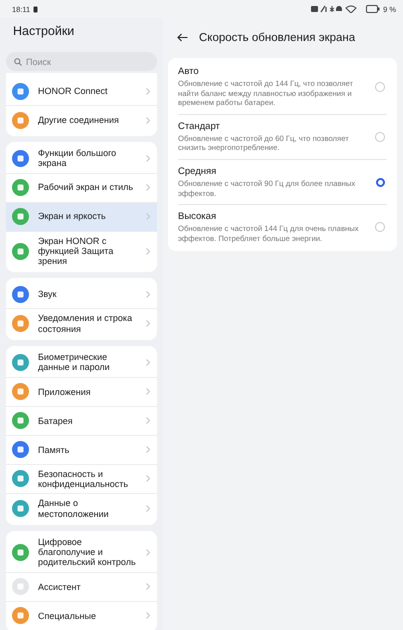  I want to click on item-label: Рабочий экран и стиль, so click(86, 187).